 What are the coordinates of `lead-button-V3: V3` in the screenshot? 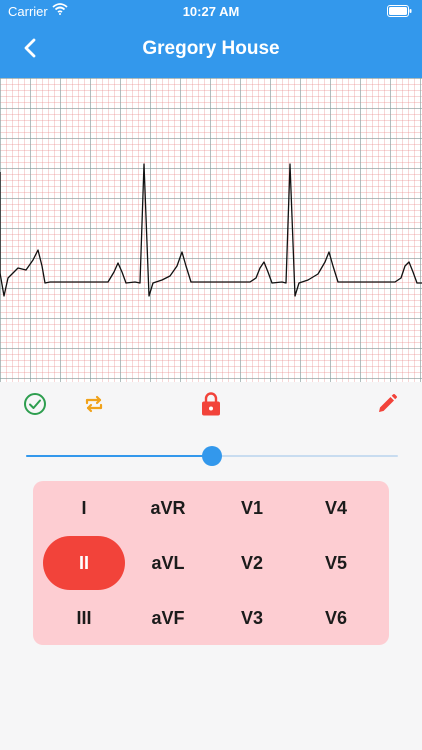 It's located at (252, 618).